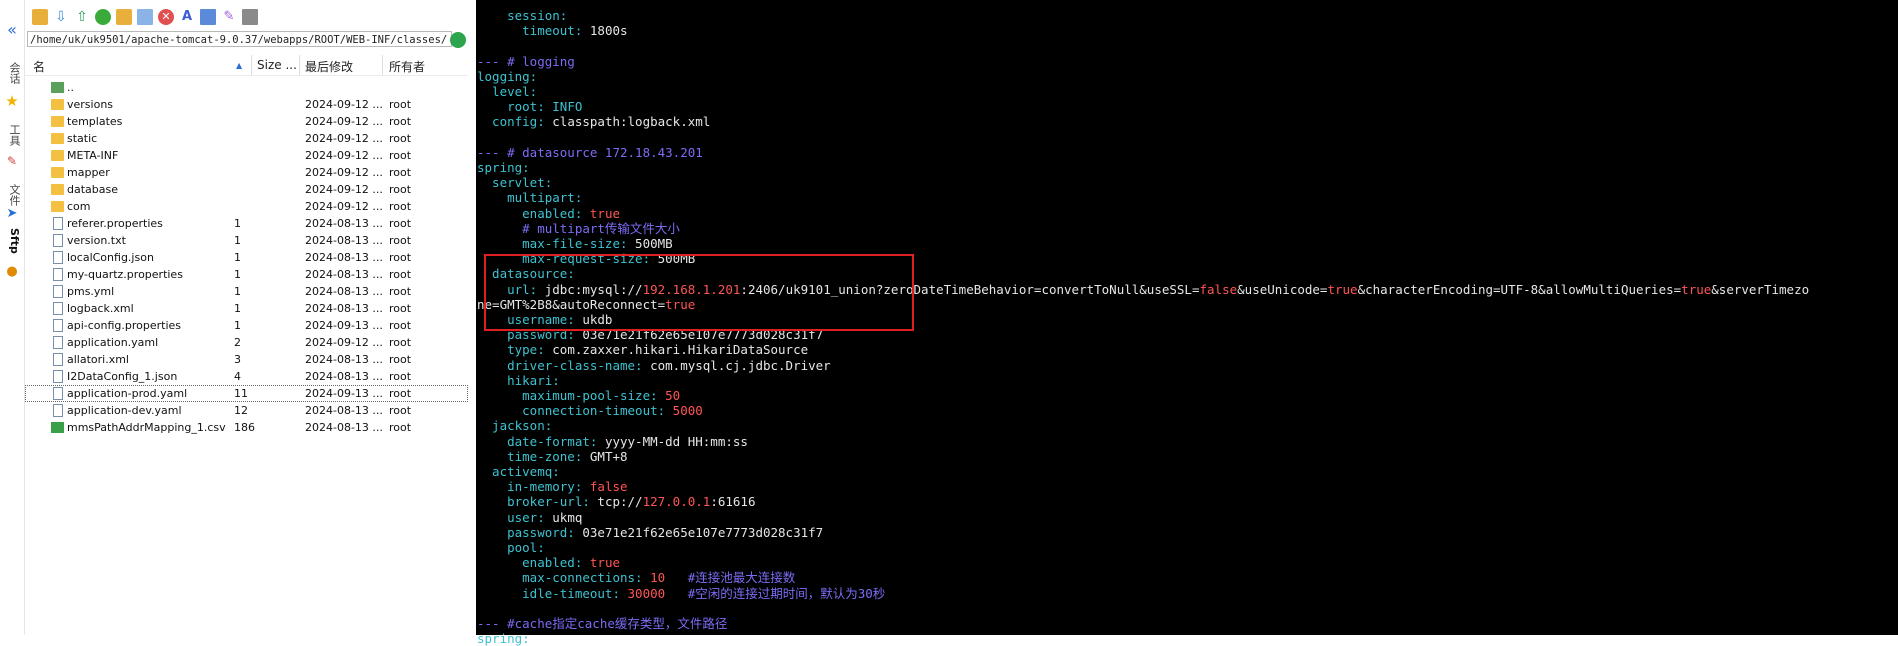 This screenshot has height=646, width=1898. I want to click on star-icon: ★, so click(12, 101).